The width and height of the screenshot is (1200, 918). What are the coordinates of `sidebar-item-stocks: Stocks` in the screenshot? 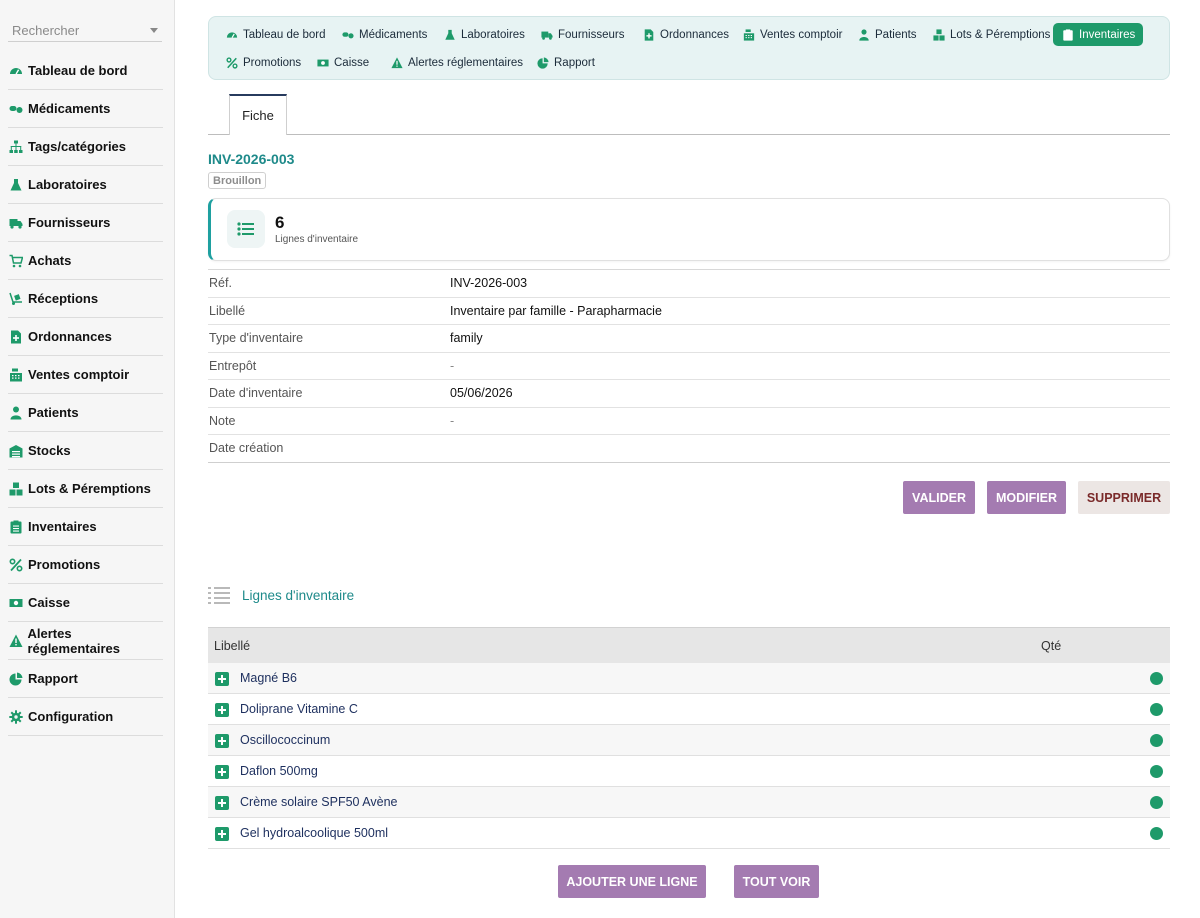 It's located at (85, 451).